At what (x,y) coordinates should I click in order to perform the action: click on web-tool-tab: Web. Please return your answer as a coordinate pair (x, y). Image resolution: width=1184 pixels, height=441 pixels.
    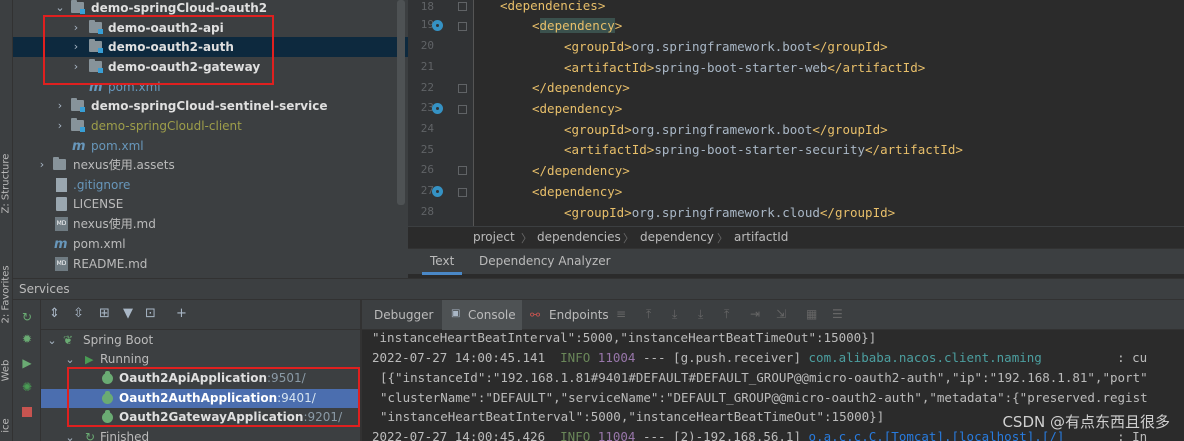
    Looking at the image, I should click on (6, 371).